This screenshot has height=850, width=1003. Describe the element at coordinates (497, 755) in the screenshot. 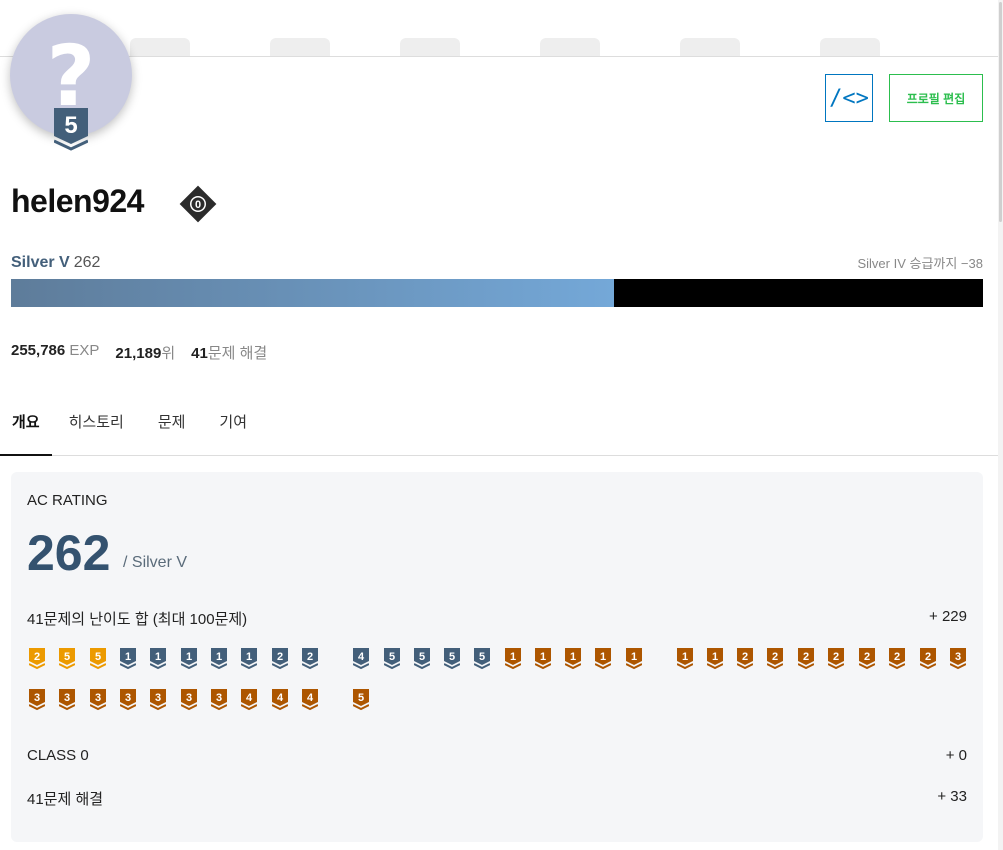

I see `class-row: CLASS 0 + 0` at that location.